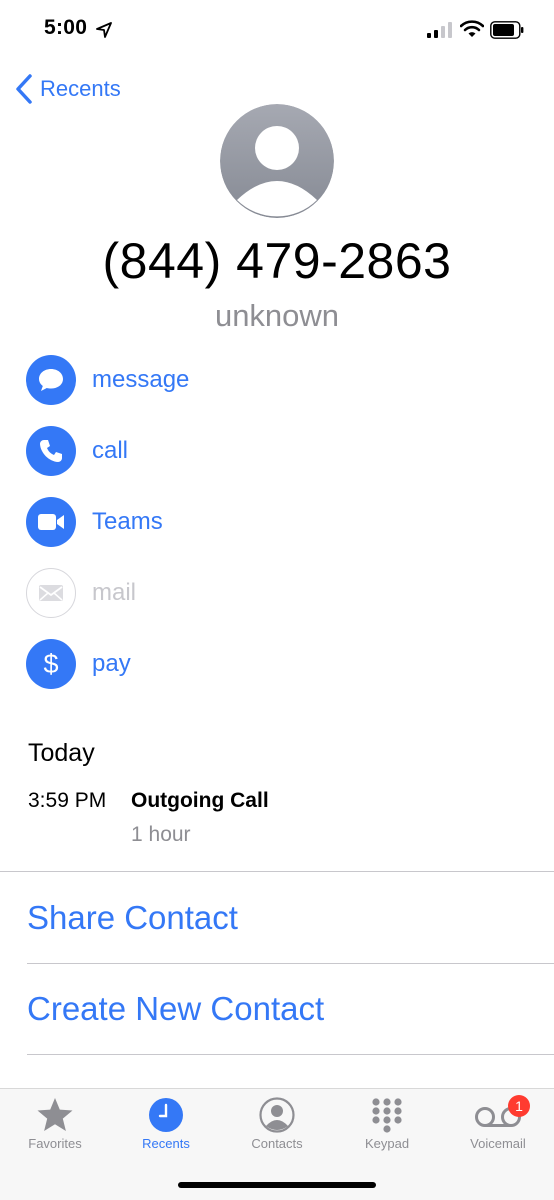  I want to click on back-label: Recents, so click(80, 88).